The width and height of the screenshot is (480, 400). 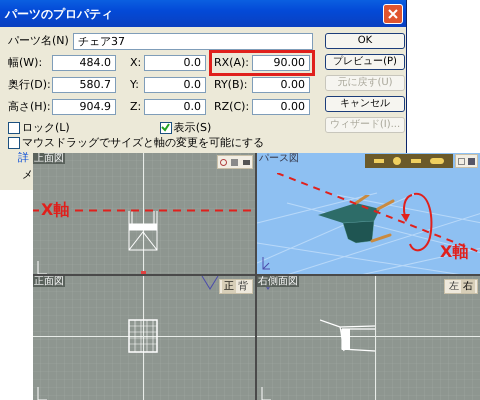 What do you see at coordinates (210, 283) in the screenshot?
I see `camera-marker-icon` at bounding box center [210, 283].